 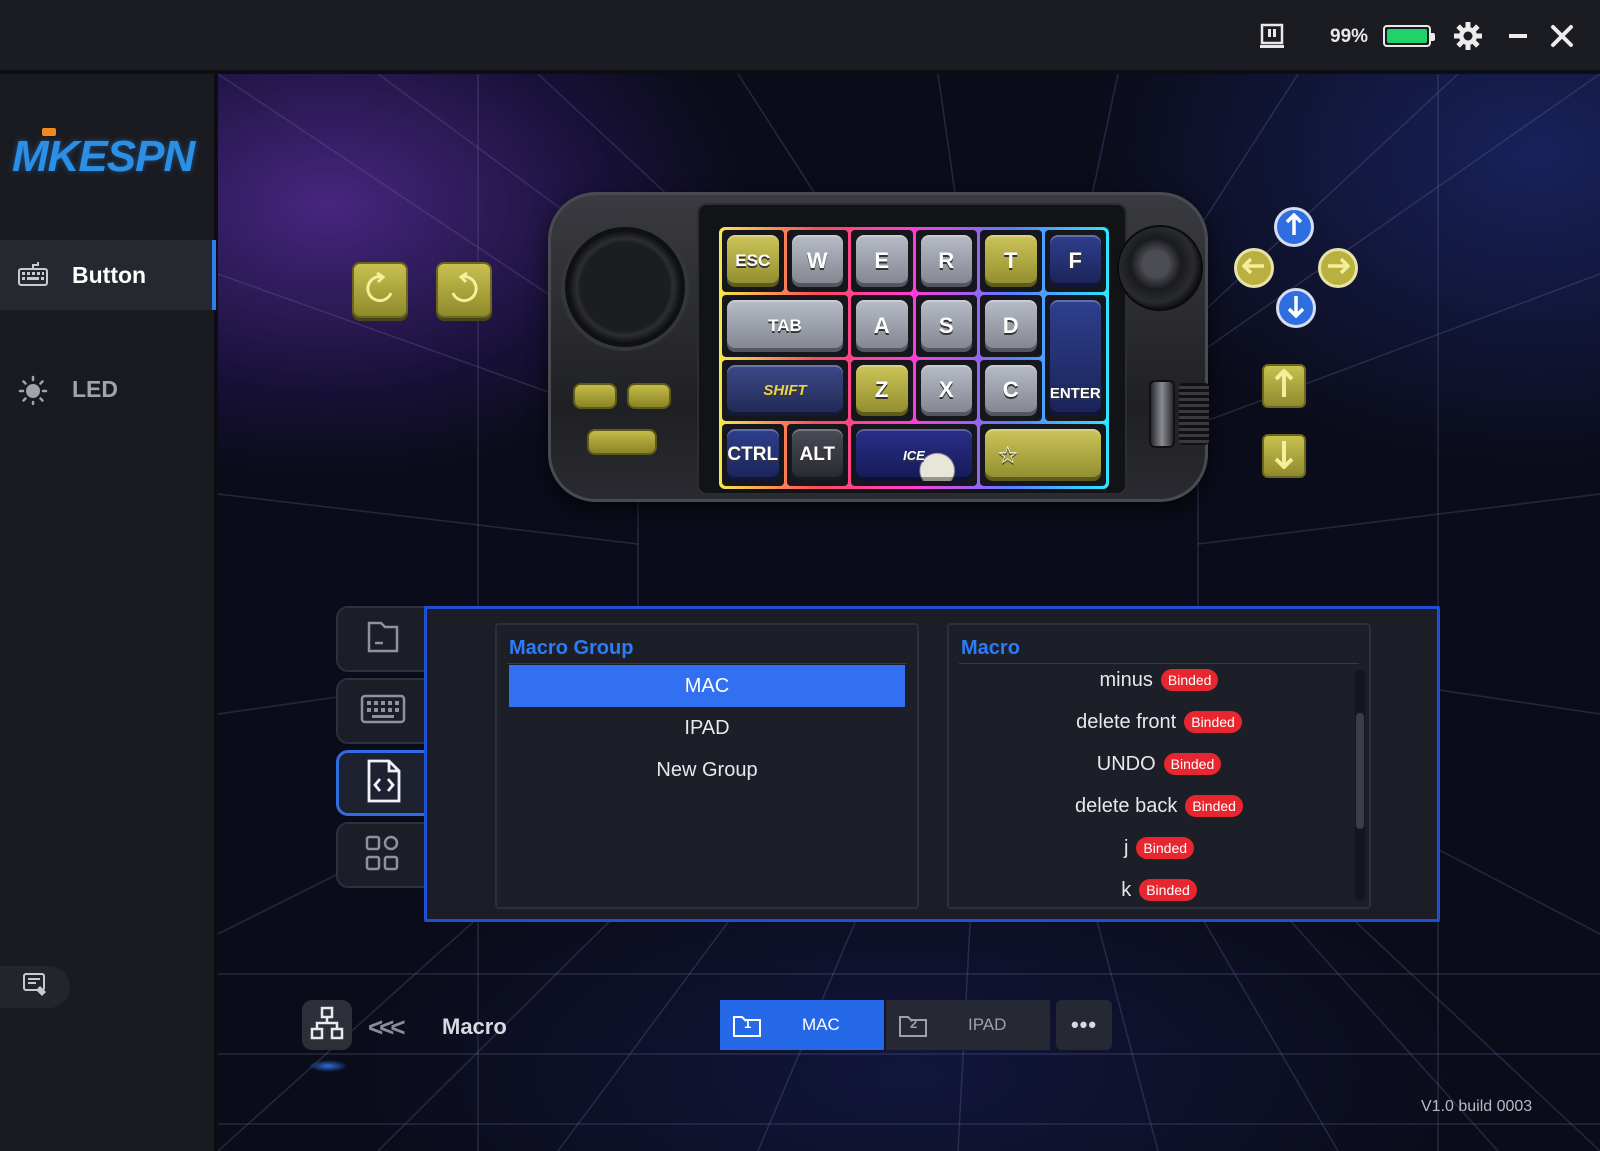 What do you see at coordinates (1075, 358) in the screenshot?
I see `key-enter: ENTER` at bounding box center [1075, 358].